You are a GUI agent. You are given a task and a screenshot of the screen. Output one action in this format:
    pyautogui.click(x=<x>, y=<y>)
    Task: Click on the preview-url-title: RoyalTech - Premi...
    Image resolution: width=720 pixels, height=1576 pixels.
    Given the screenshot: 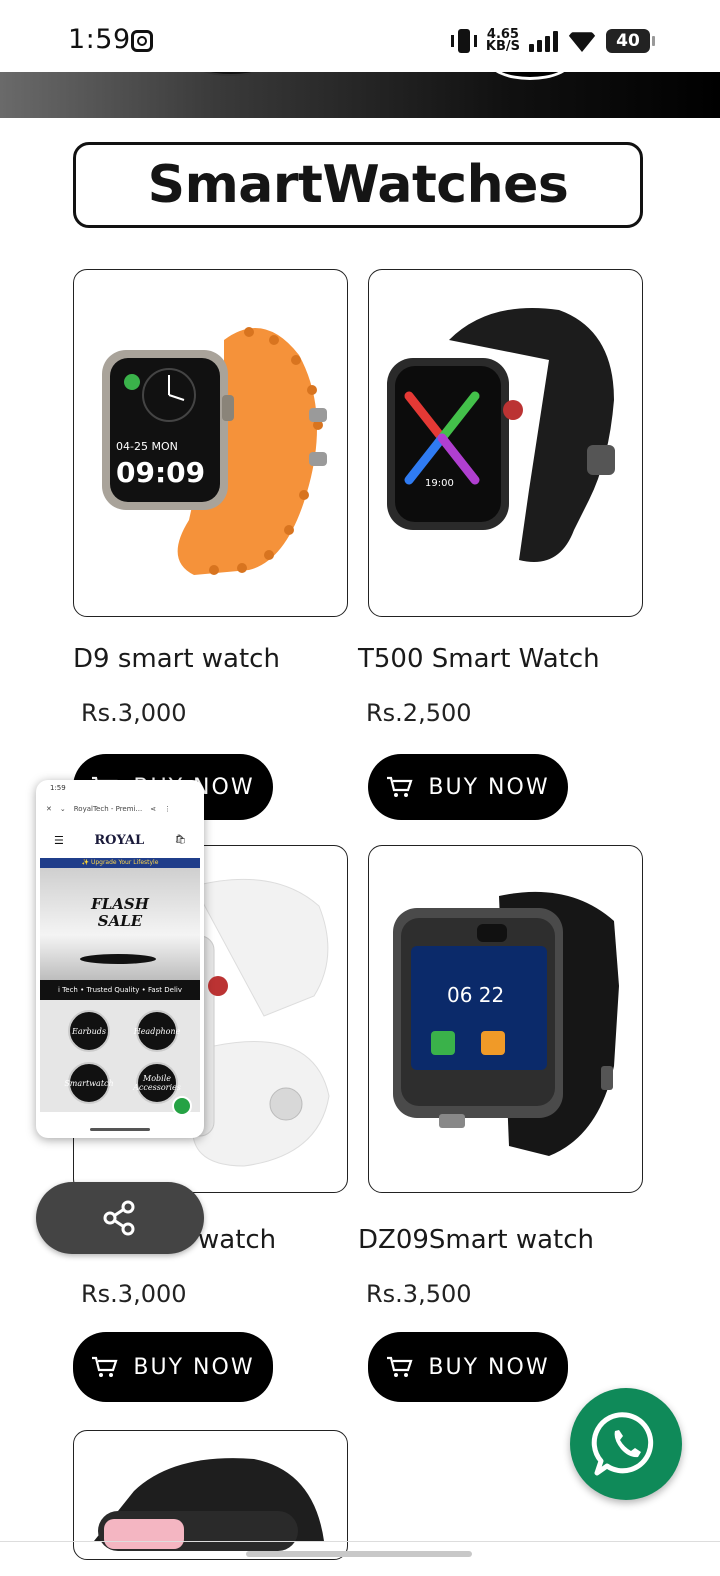 What is the action you would take?
    pyautogui.click(x=108, y=809)
    